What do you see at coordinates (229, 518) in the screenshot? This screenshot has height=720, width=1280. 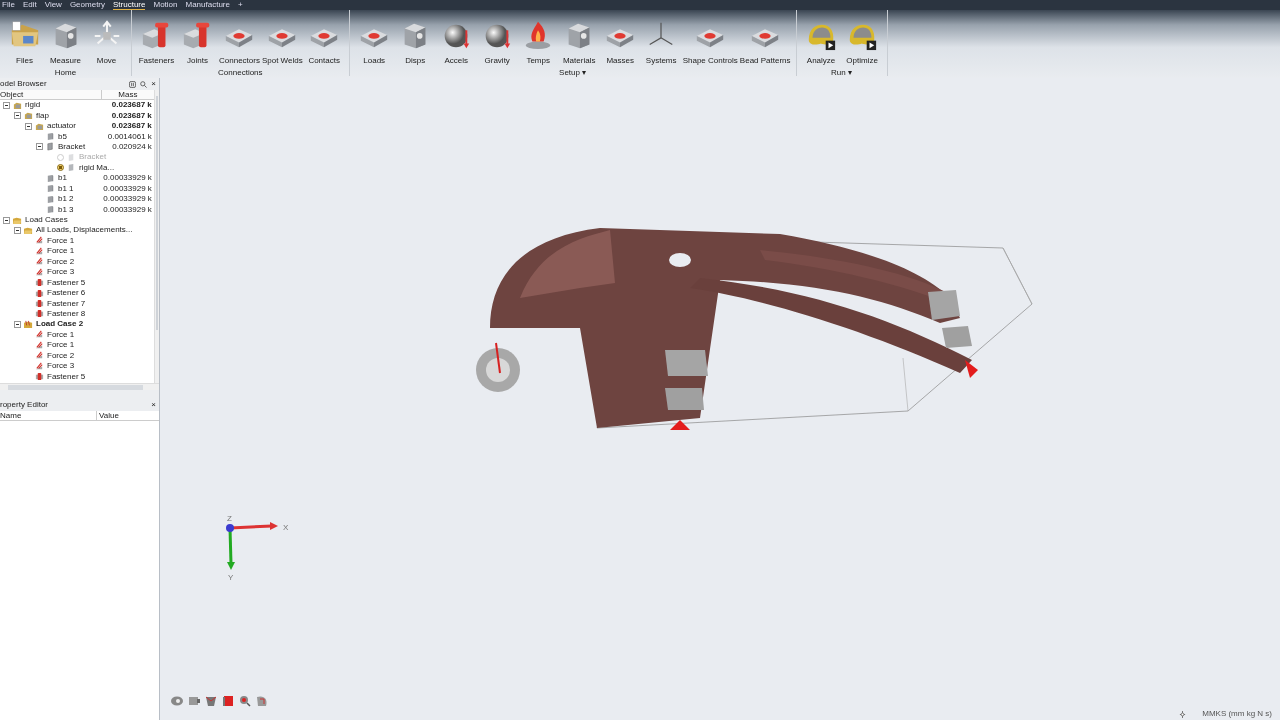 I see `axis-label: Z` at bounding box center [229, 518].